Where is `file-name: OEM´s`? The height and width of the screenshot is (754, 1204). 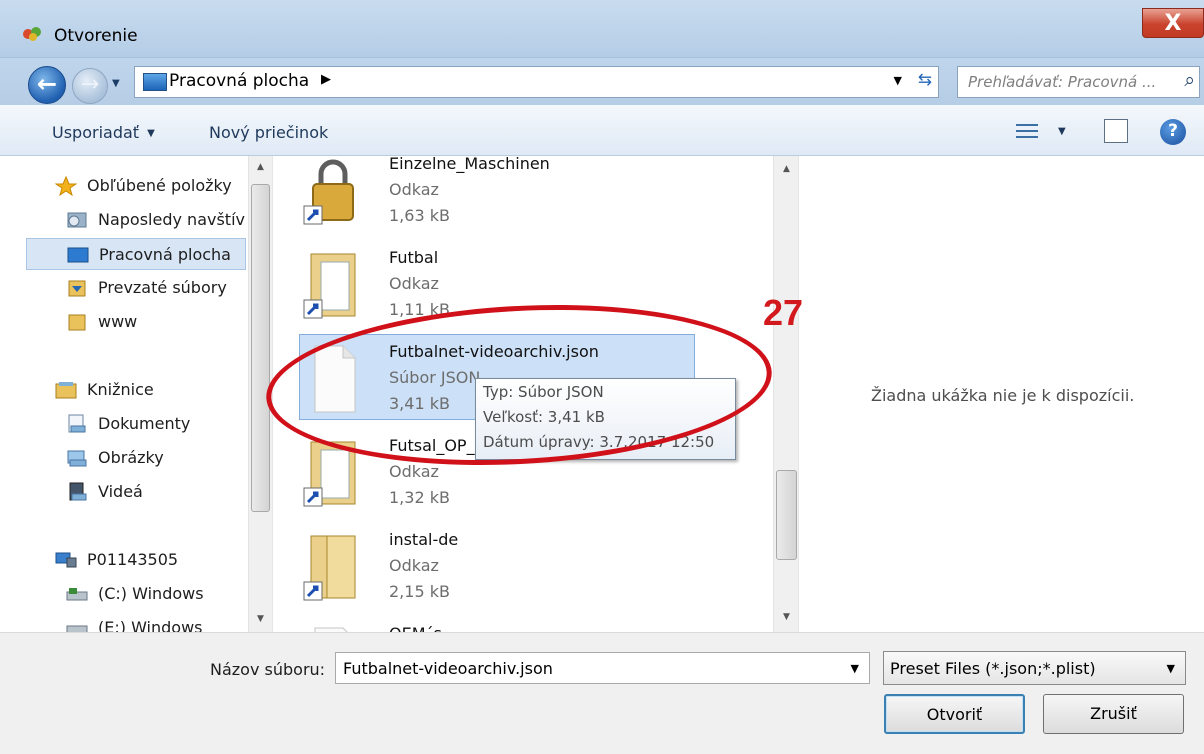 file-name: OEM´s is located at coordinates (415, 628).